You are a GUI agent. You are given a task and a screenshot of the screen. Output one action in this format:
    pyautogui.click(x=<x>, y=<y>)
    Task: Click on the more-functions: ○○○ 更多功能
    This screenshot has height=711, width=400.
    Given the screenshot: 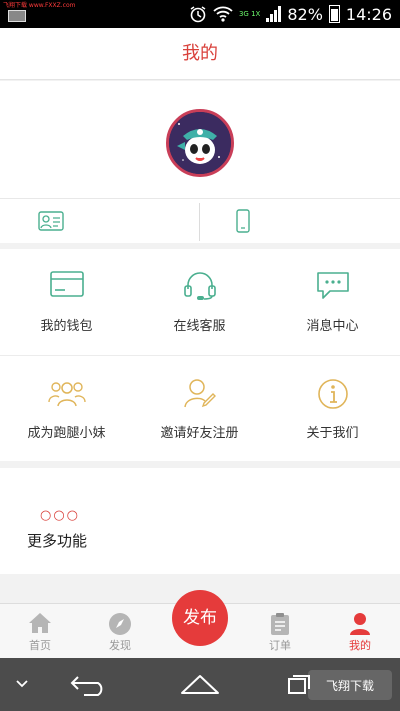 What is the action you would take?
    pyautogui.click(x=200, y=521)
    